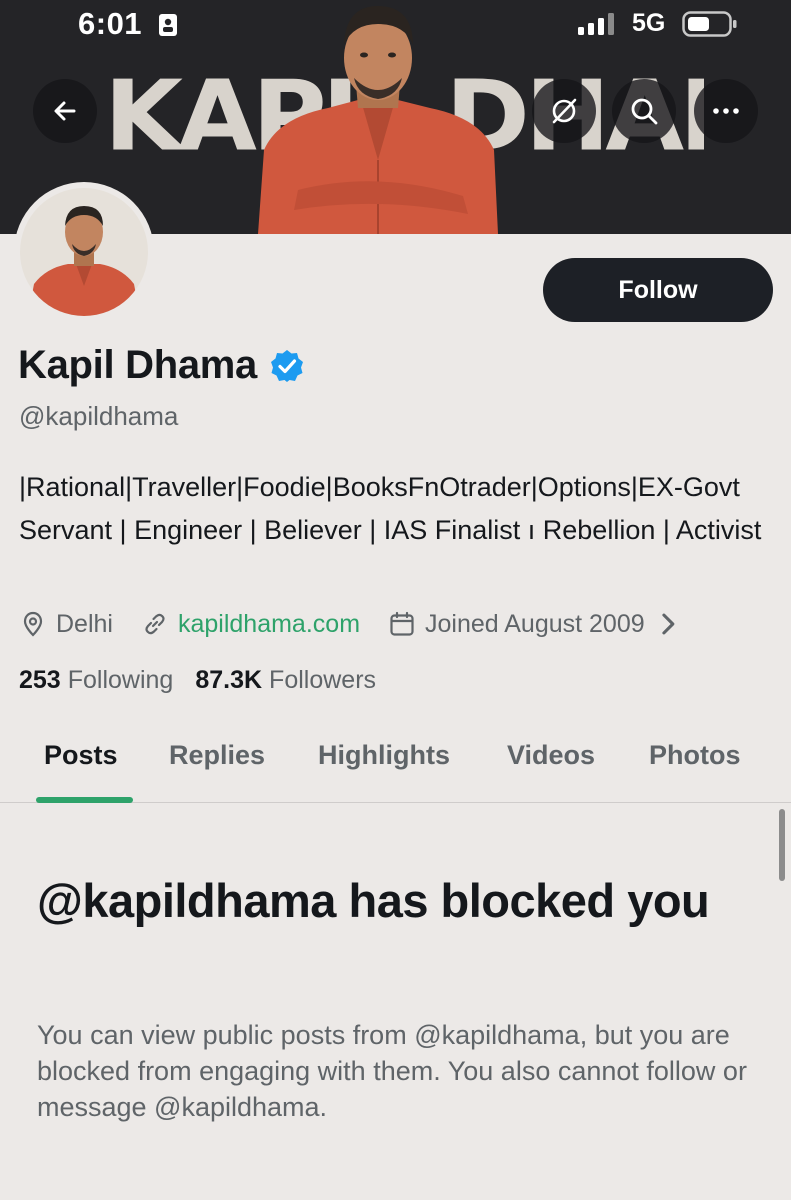  Describe the element at coordinates (596, 24) in the screenshot. I see `signal-icon` at that location.